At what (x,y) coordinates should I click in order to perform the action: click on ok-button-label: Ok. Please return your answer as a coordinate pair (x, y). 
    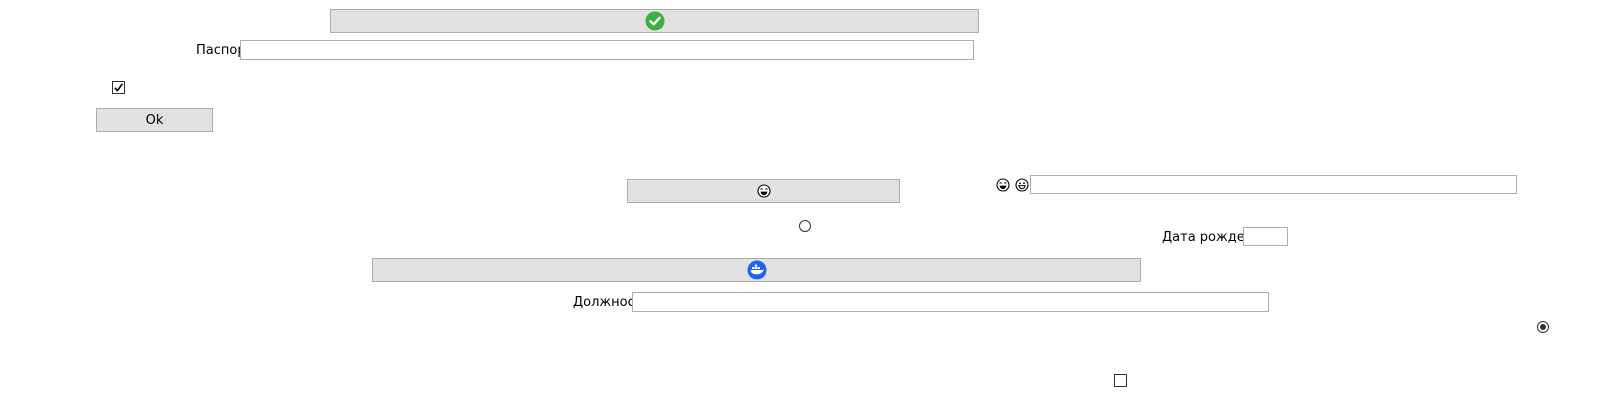
    Looking at the image, I should click on (154, 120).